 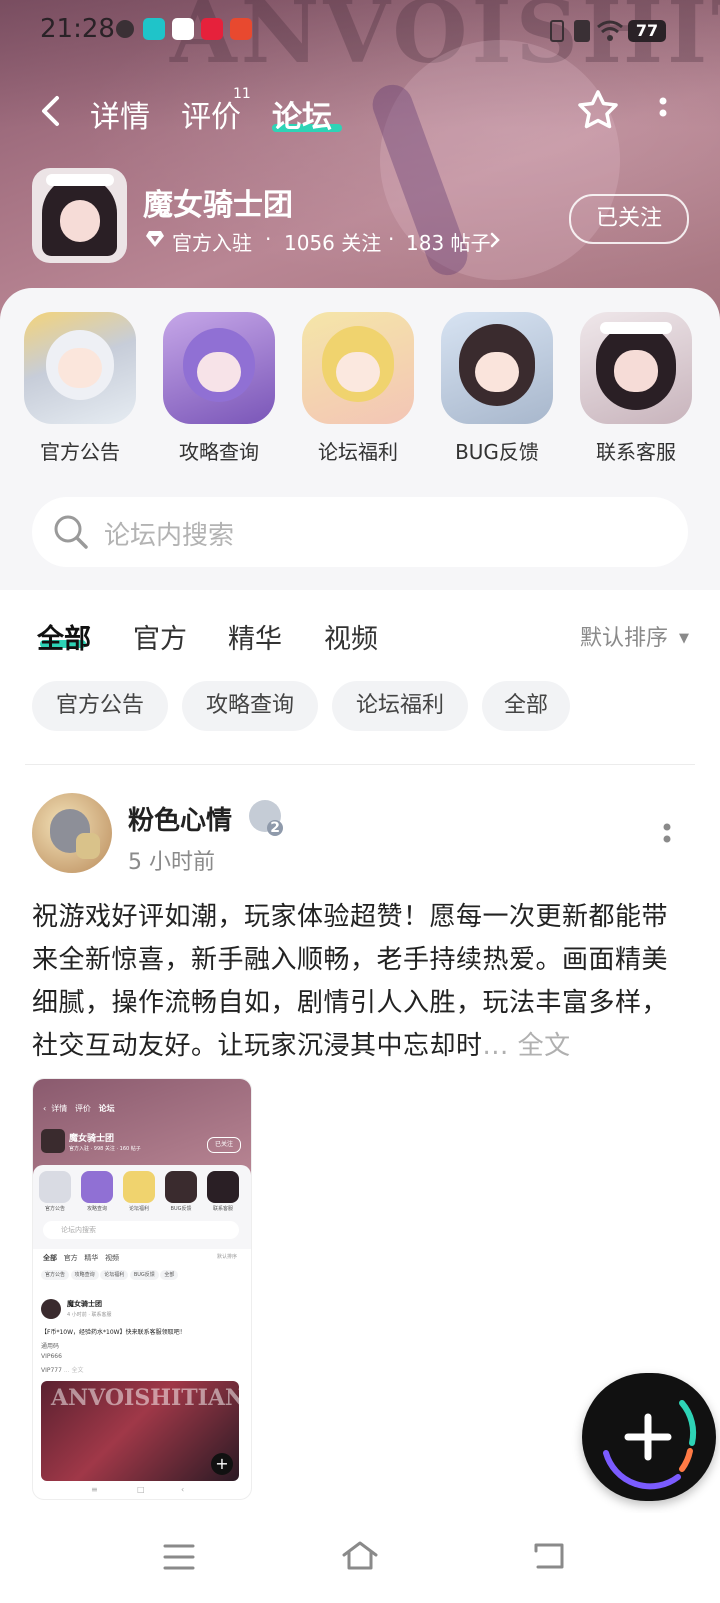 I want to click on home-icon, so click(x=360, y=1555).